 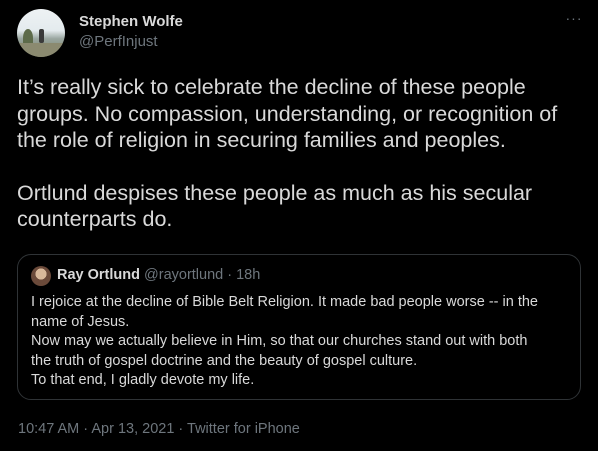 I want to click on avatar-beach-graphic, so click(x=41, y=50).